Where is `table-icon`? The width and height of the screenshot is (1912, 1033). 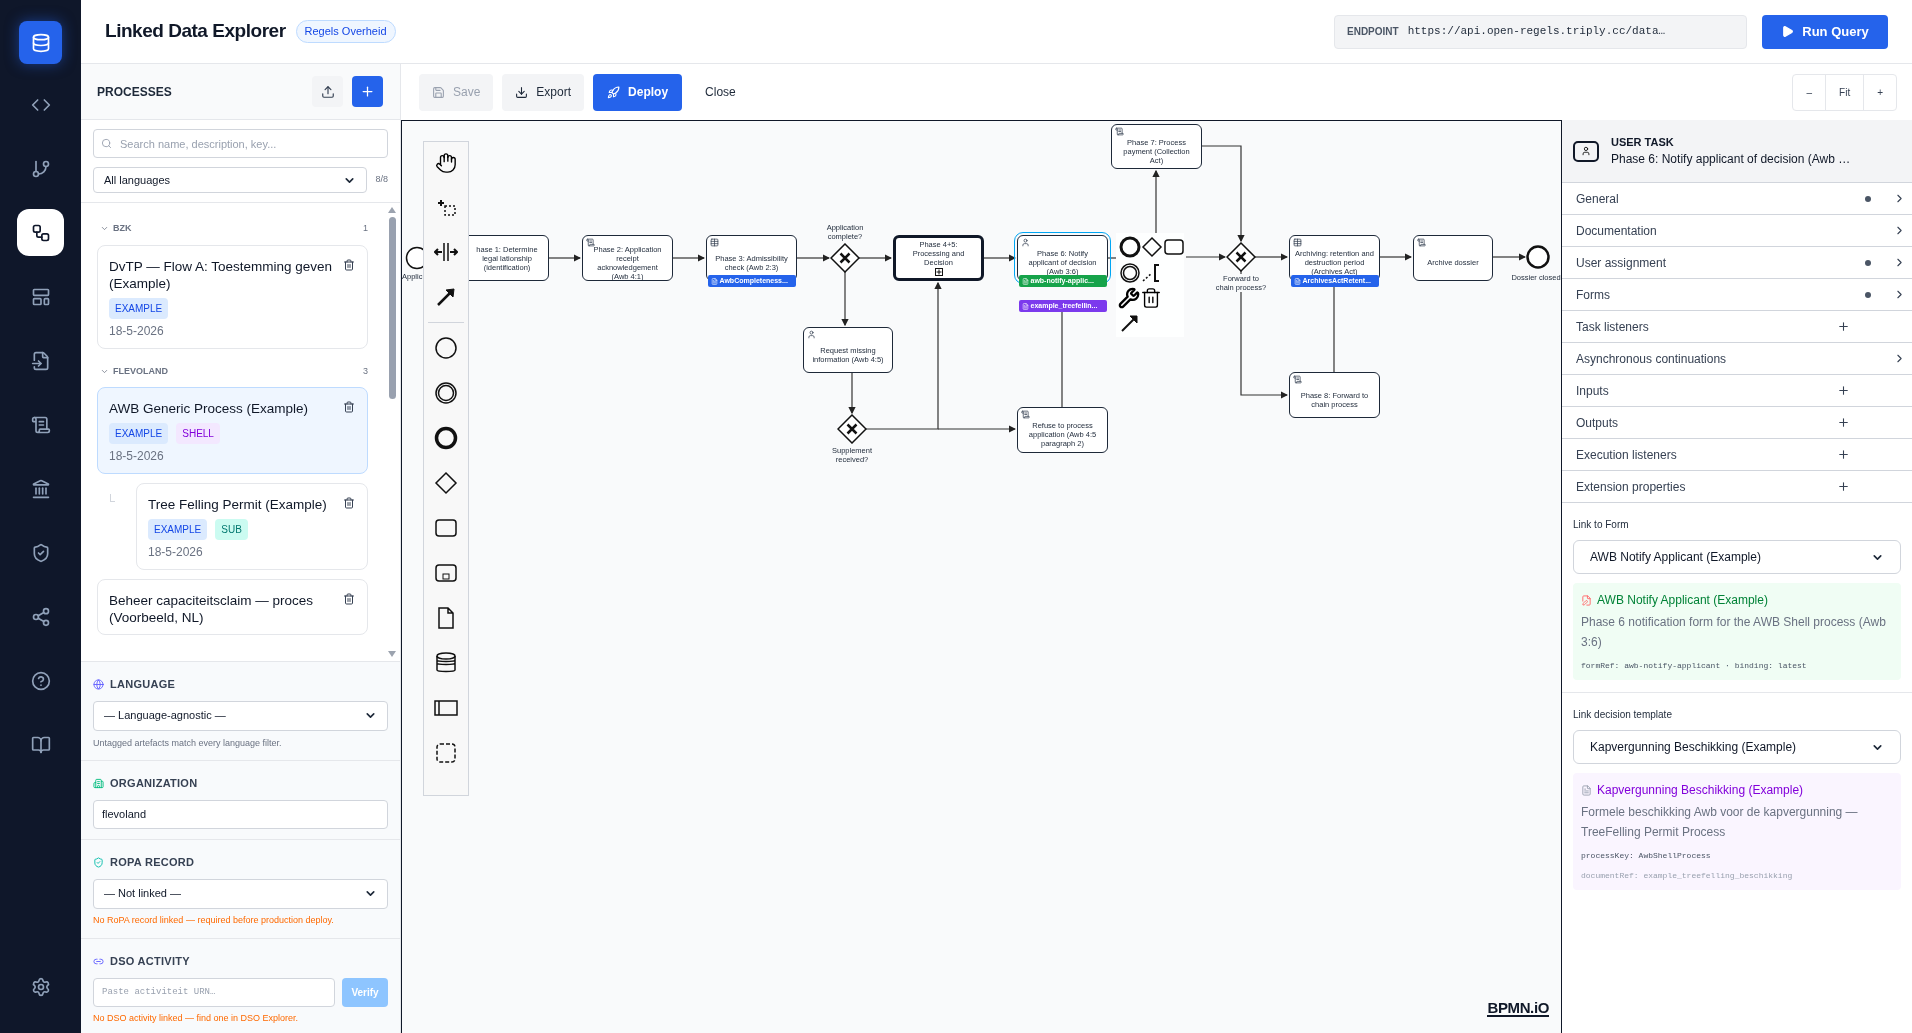 table-icon is located at coordinates (1297, 242).